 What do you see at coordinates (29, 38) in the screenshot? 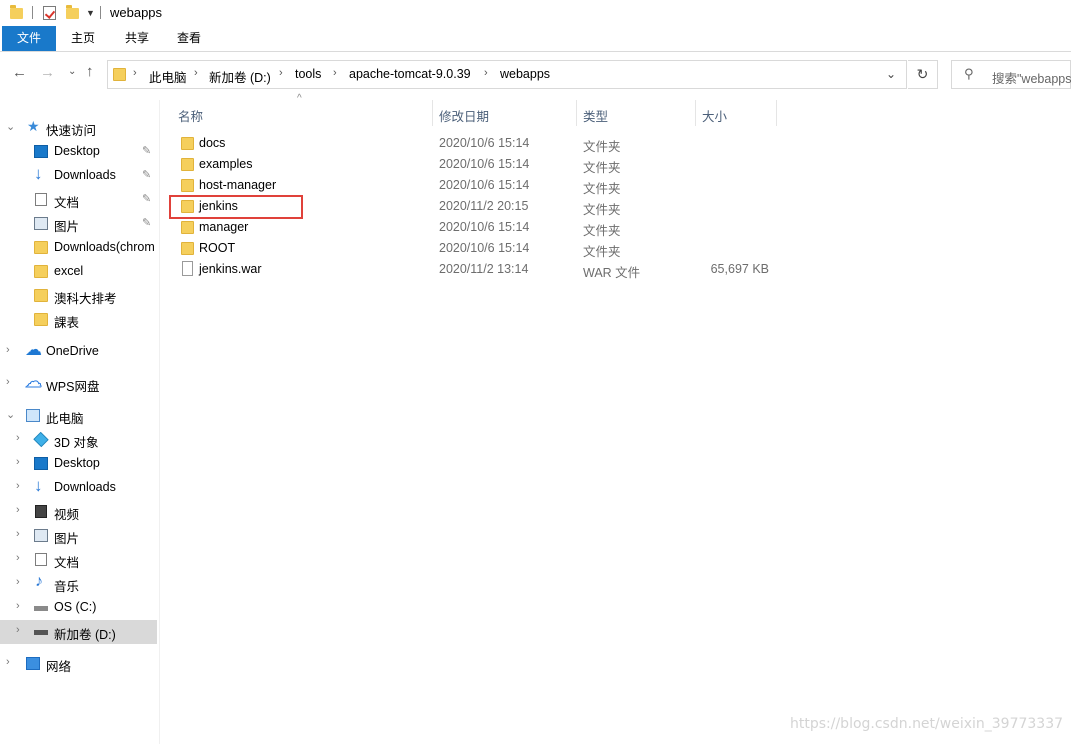
I see `tab-file: 文件` at bounding box center [29, 38].